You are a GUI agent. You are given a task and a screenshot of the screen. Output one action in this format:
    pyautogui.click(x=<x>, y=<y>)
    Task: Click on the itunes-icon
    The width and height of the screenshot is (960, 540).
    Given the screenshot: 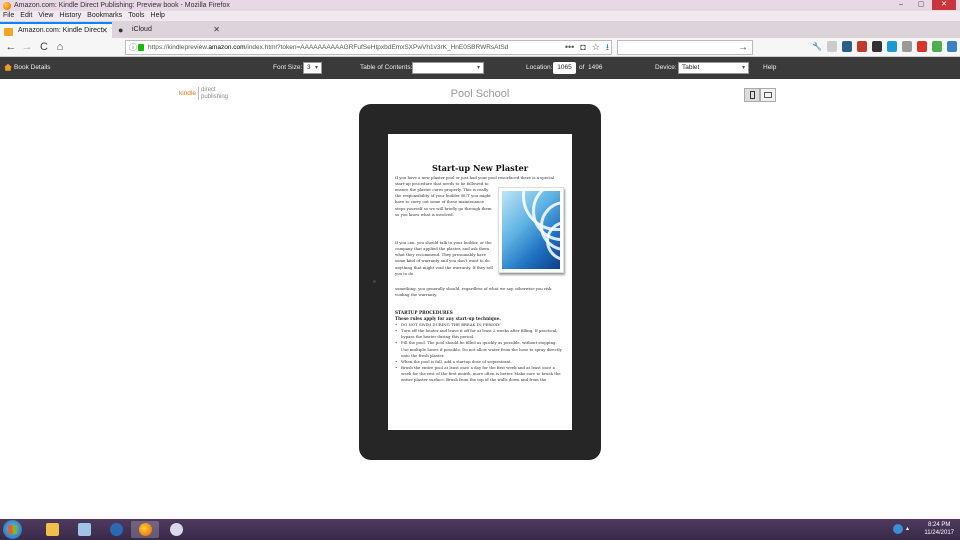 What is the action you would take?
    pyautogui.click(x=176, y=529)
    